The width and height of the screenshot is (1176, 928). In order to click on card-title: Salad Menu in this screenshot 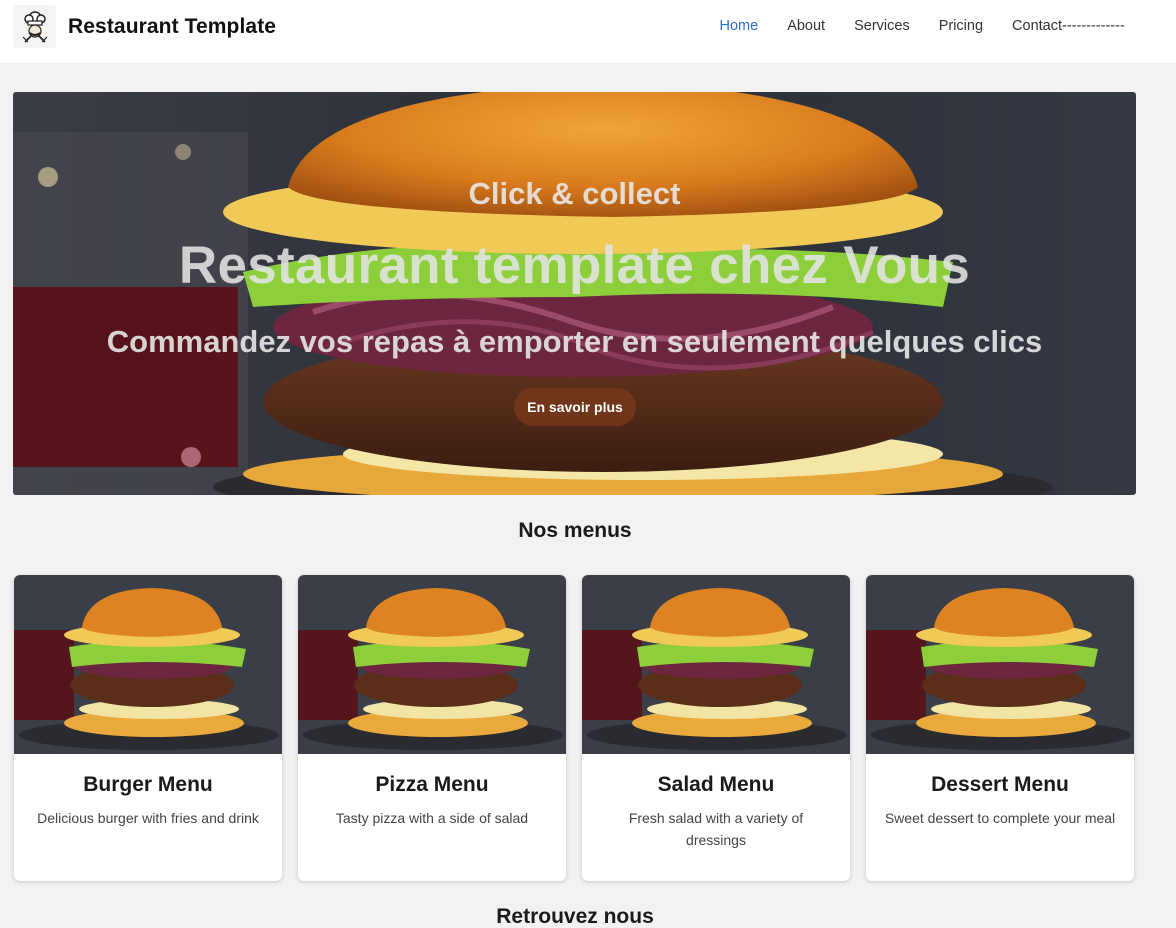, I will do `click(716, 784)`.